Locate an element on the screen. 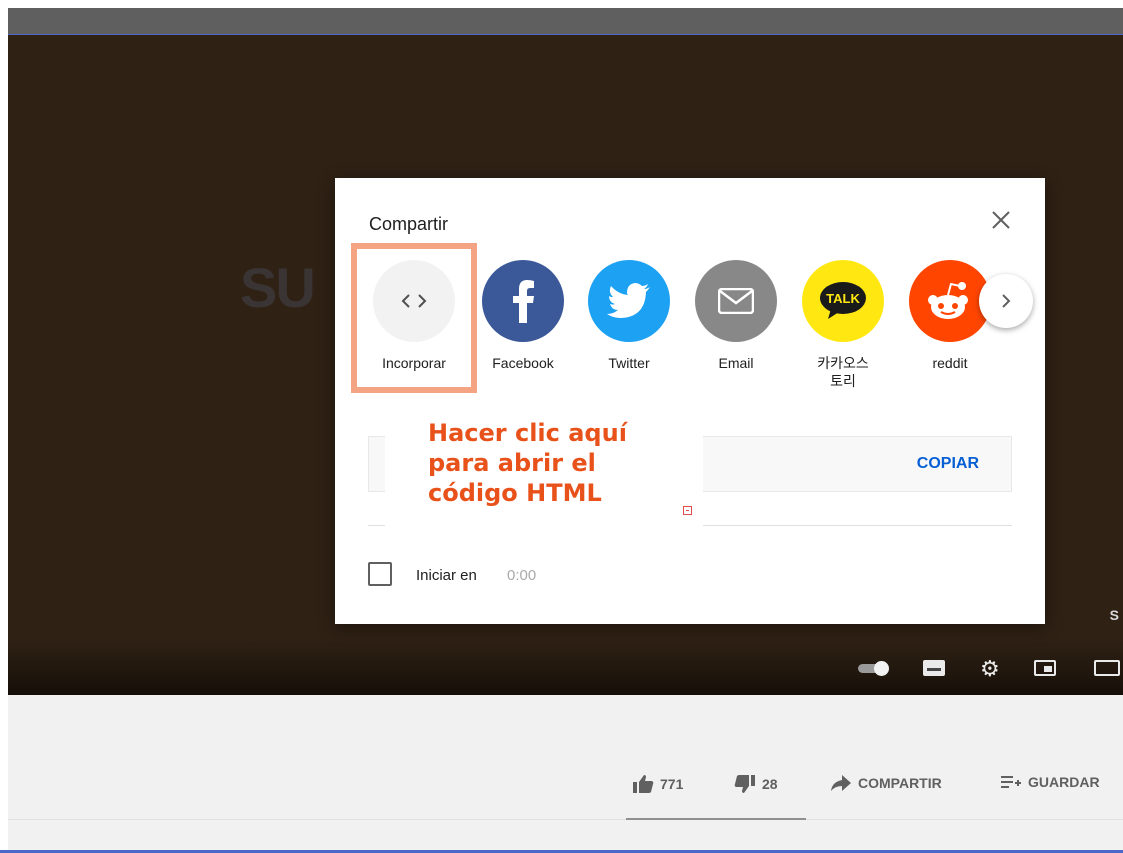 This screenshot has height=853, width=1123. embed-icon is located at coordinates (414, 301).